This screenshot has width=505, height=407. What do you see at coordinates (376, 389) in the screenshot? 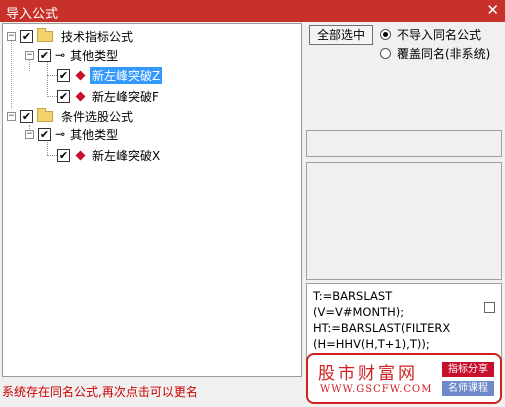
I see `watermark-url: WWW.GSCFW.COM` at bounding box center [376, 389].